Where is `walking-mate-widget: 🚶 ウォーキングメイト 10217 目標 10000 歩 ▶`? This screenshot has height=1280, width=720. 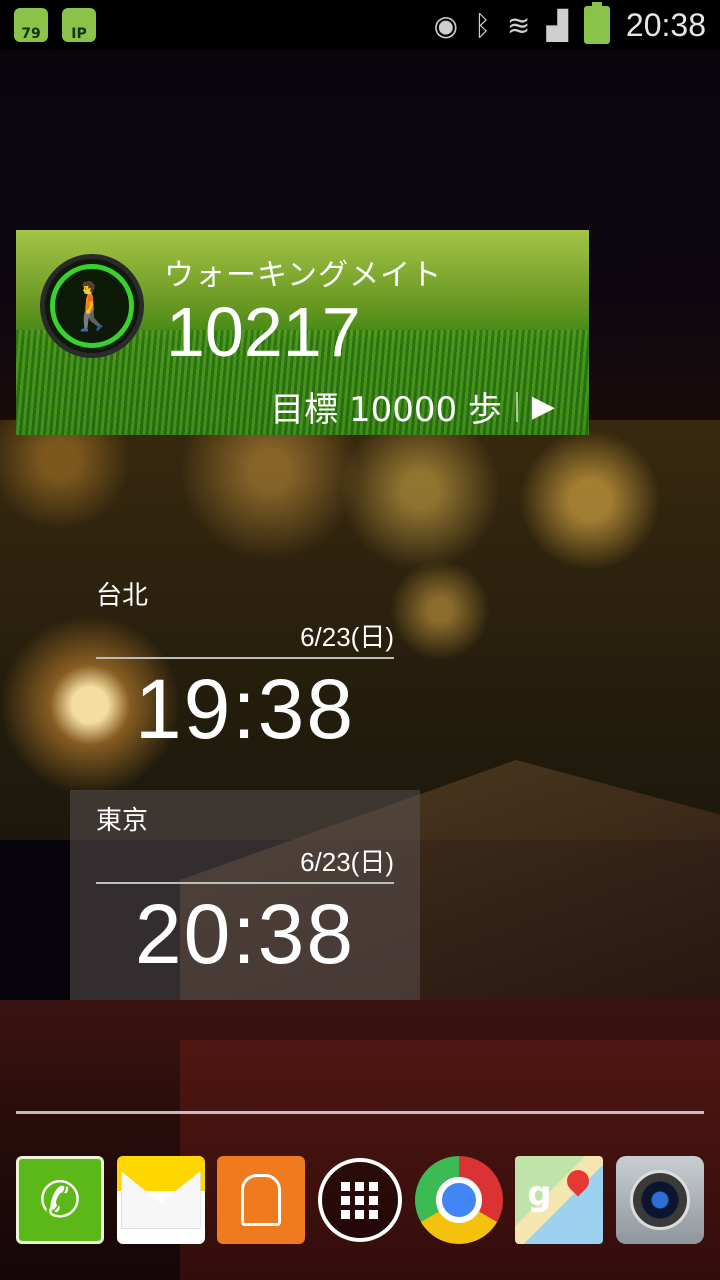
walking-mate-widget: 🚶 ウォーキングメイト 10217 目標 10000 歩 ▶ is located at coordinates (302, 332).